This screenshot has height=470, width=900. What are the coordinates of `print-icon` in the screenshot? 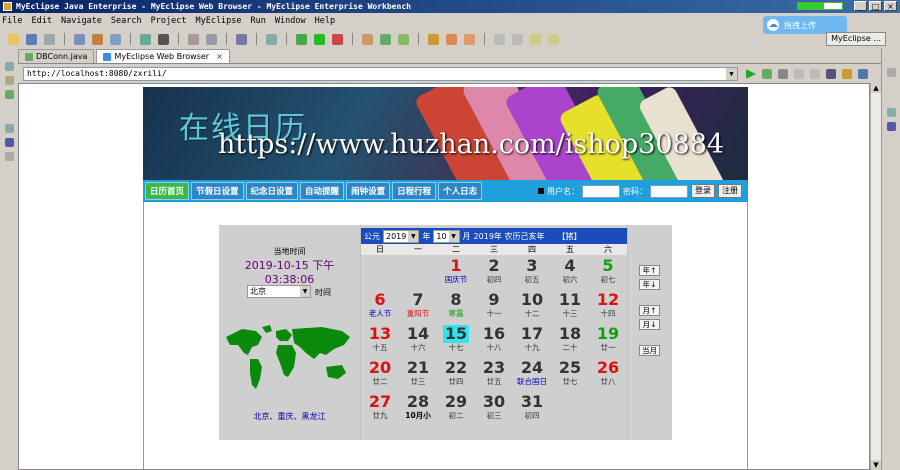 It's located at (49, 39).